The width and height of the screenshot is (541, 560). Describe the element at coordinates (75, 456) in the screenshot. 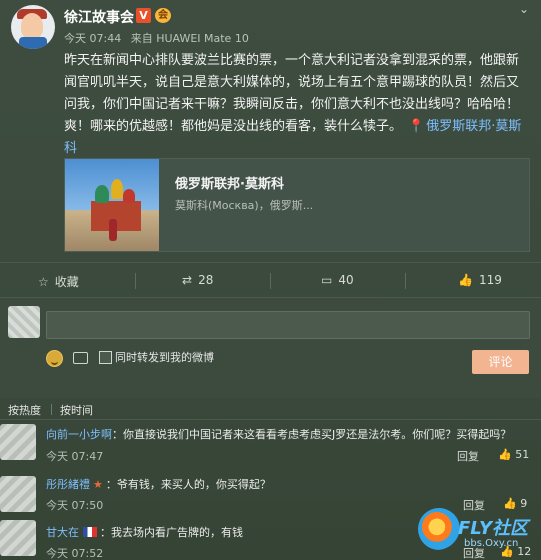

I see `comment-time: 今天 07:47` at that location.